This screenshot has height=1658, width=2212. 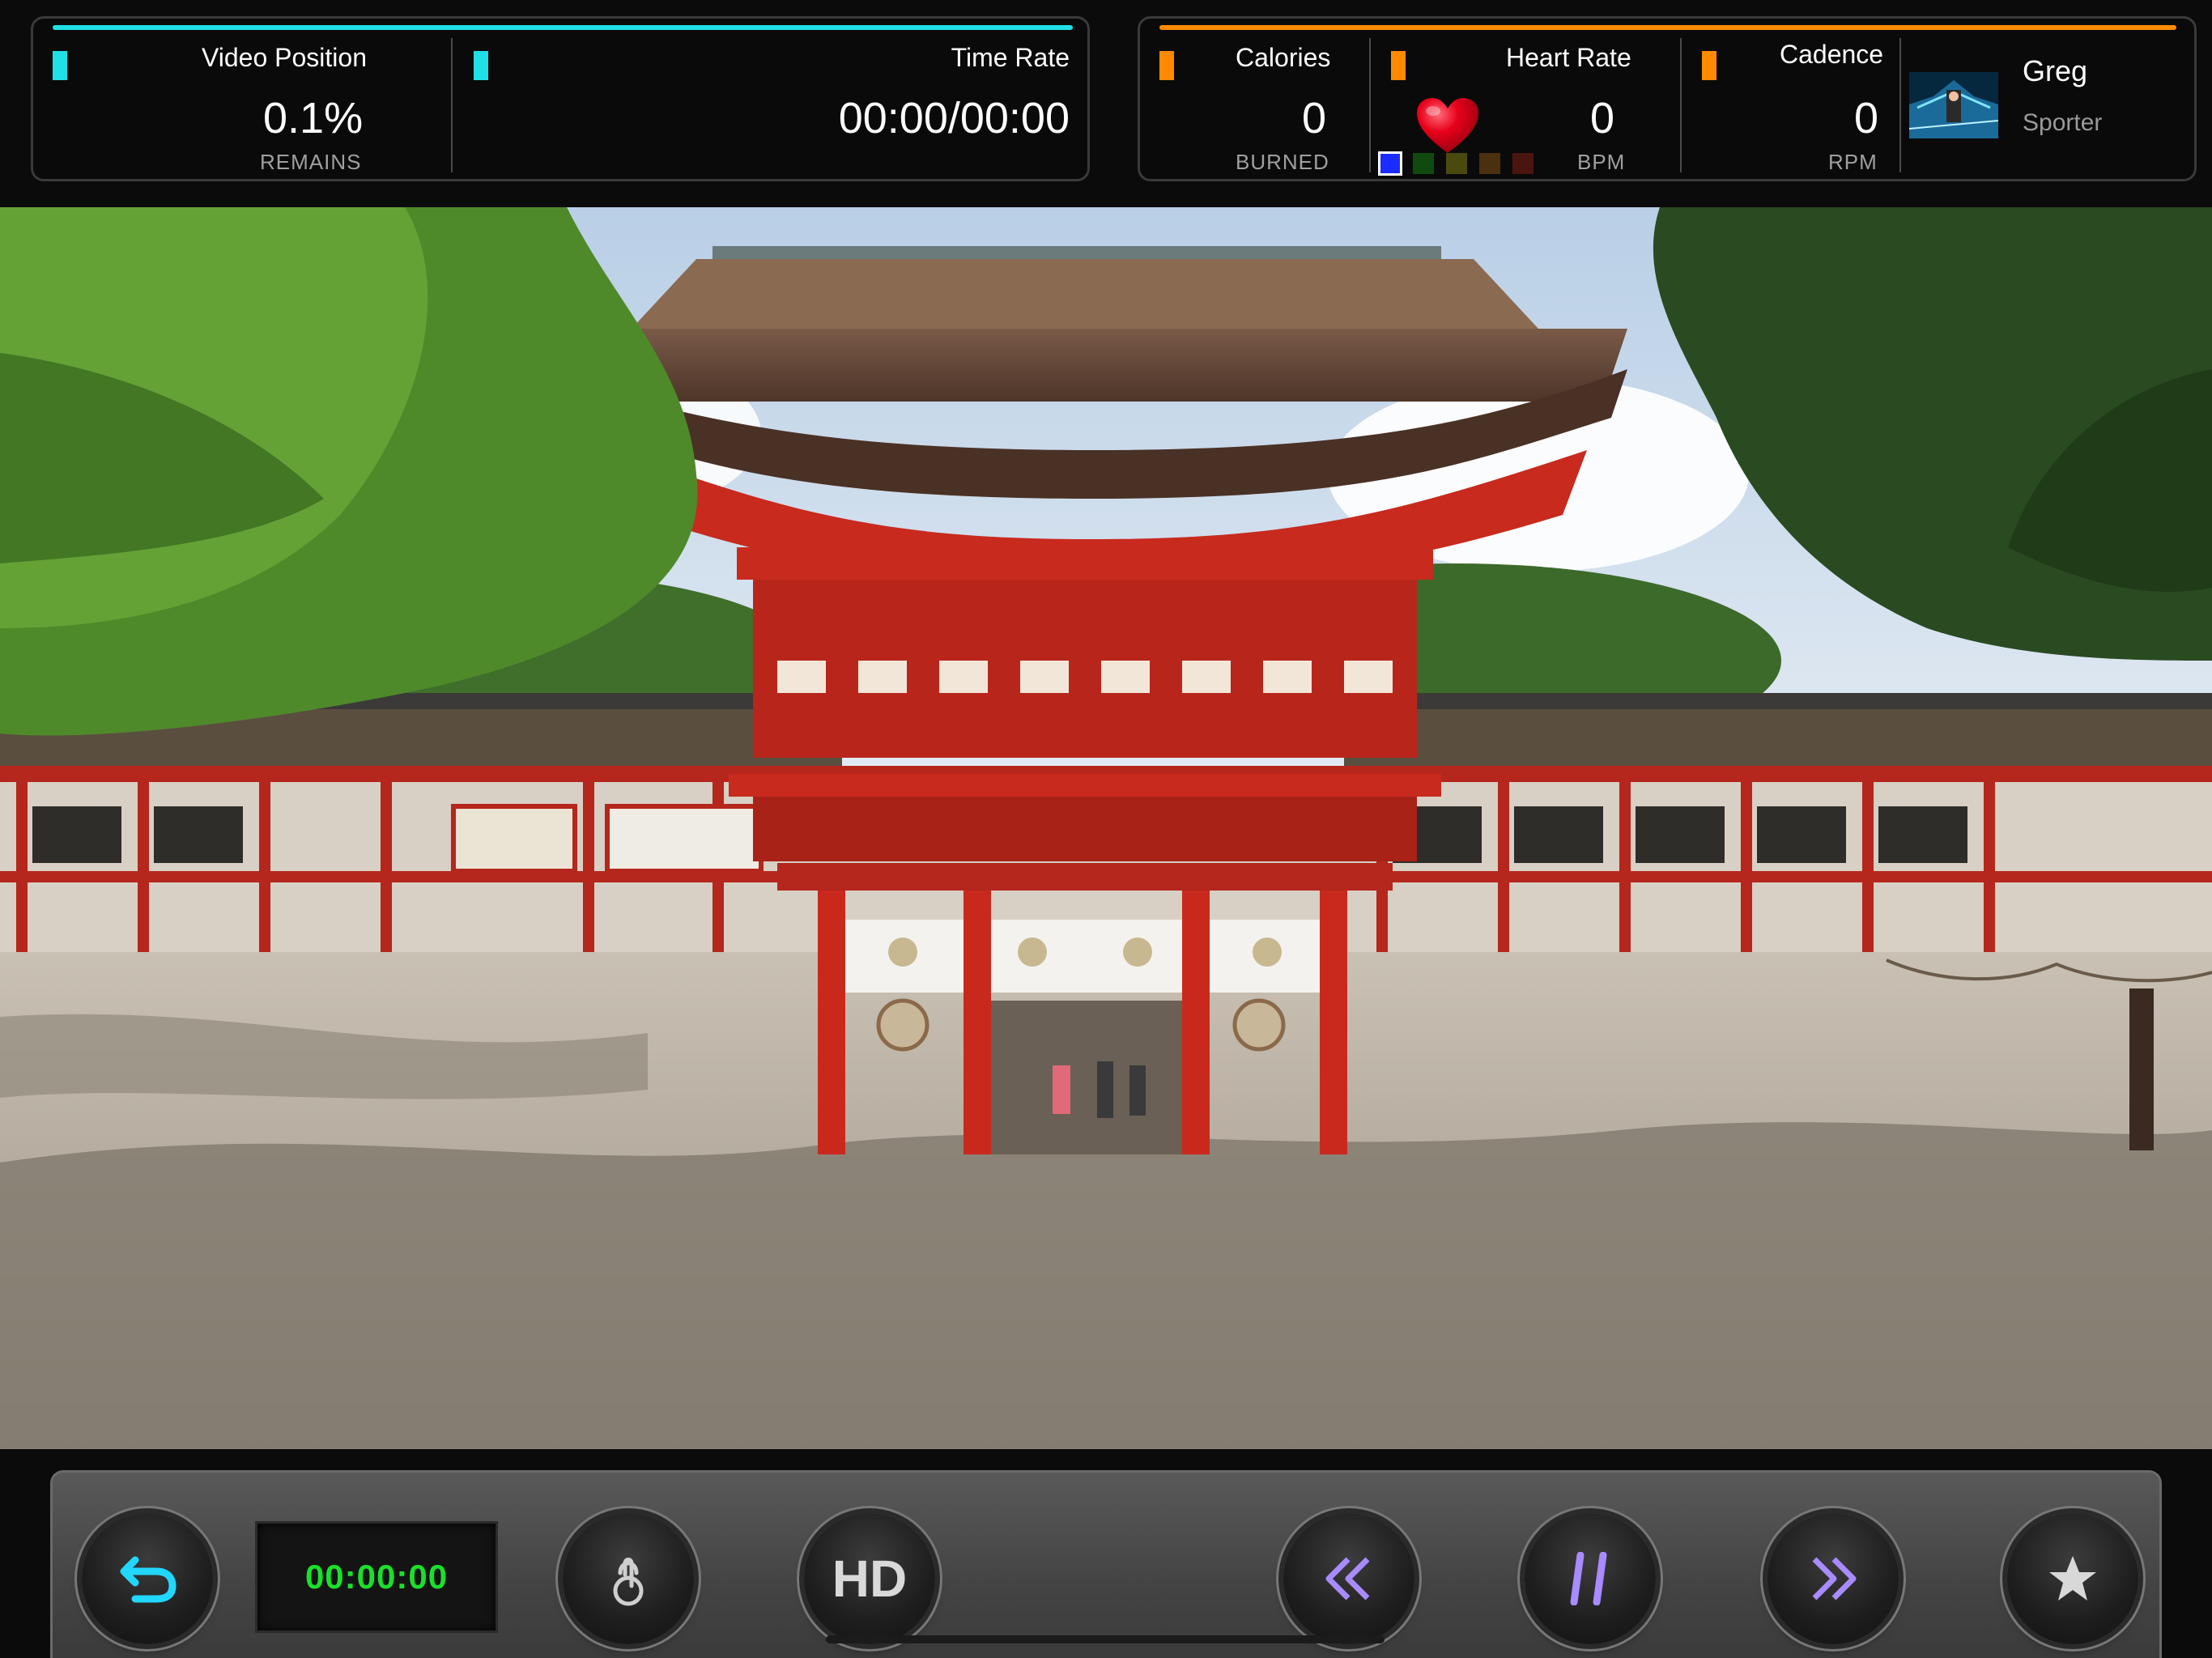 What do you see at coordinates (2055, 70) in the screenshot?
I see `user-name: Greg` at bounding box center [2055, 70].